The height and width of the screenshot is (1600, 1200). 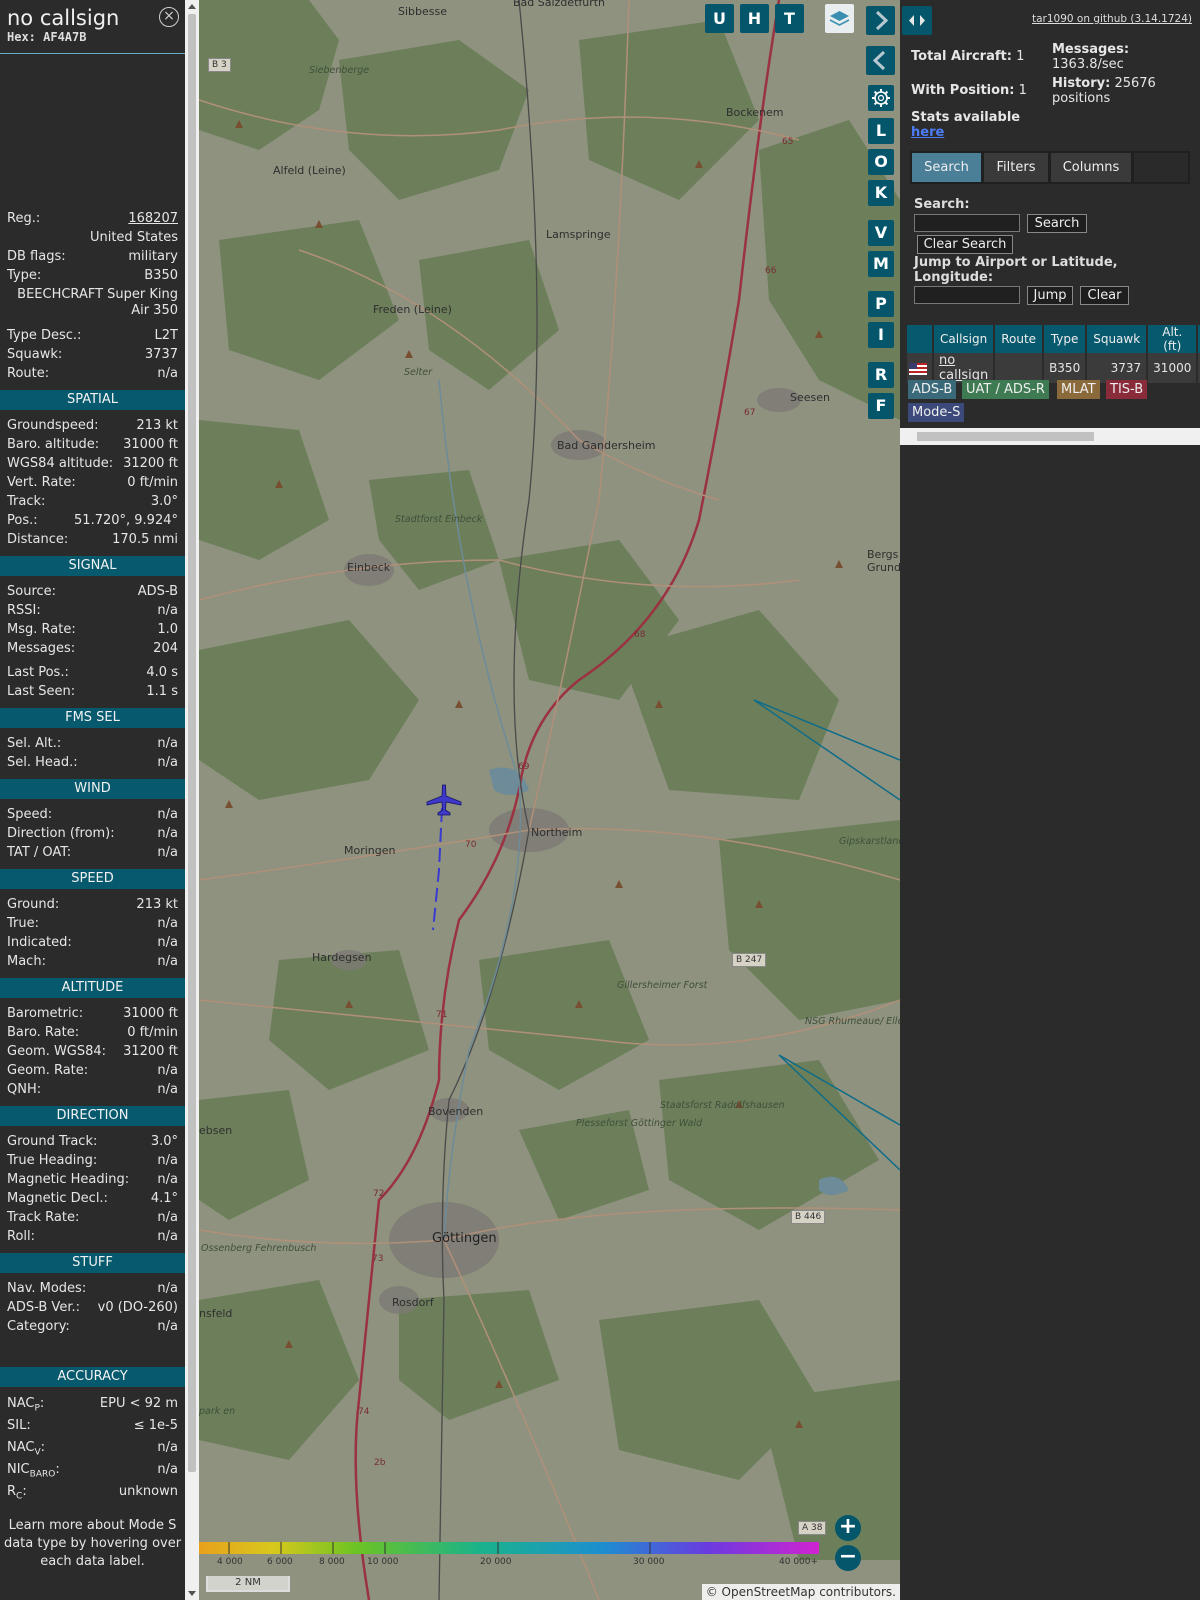 What do you see at coordinates (167, 629) in the screenshot?
I see `info-value: 1.0` at bounding box center [167, 629].